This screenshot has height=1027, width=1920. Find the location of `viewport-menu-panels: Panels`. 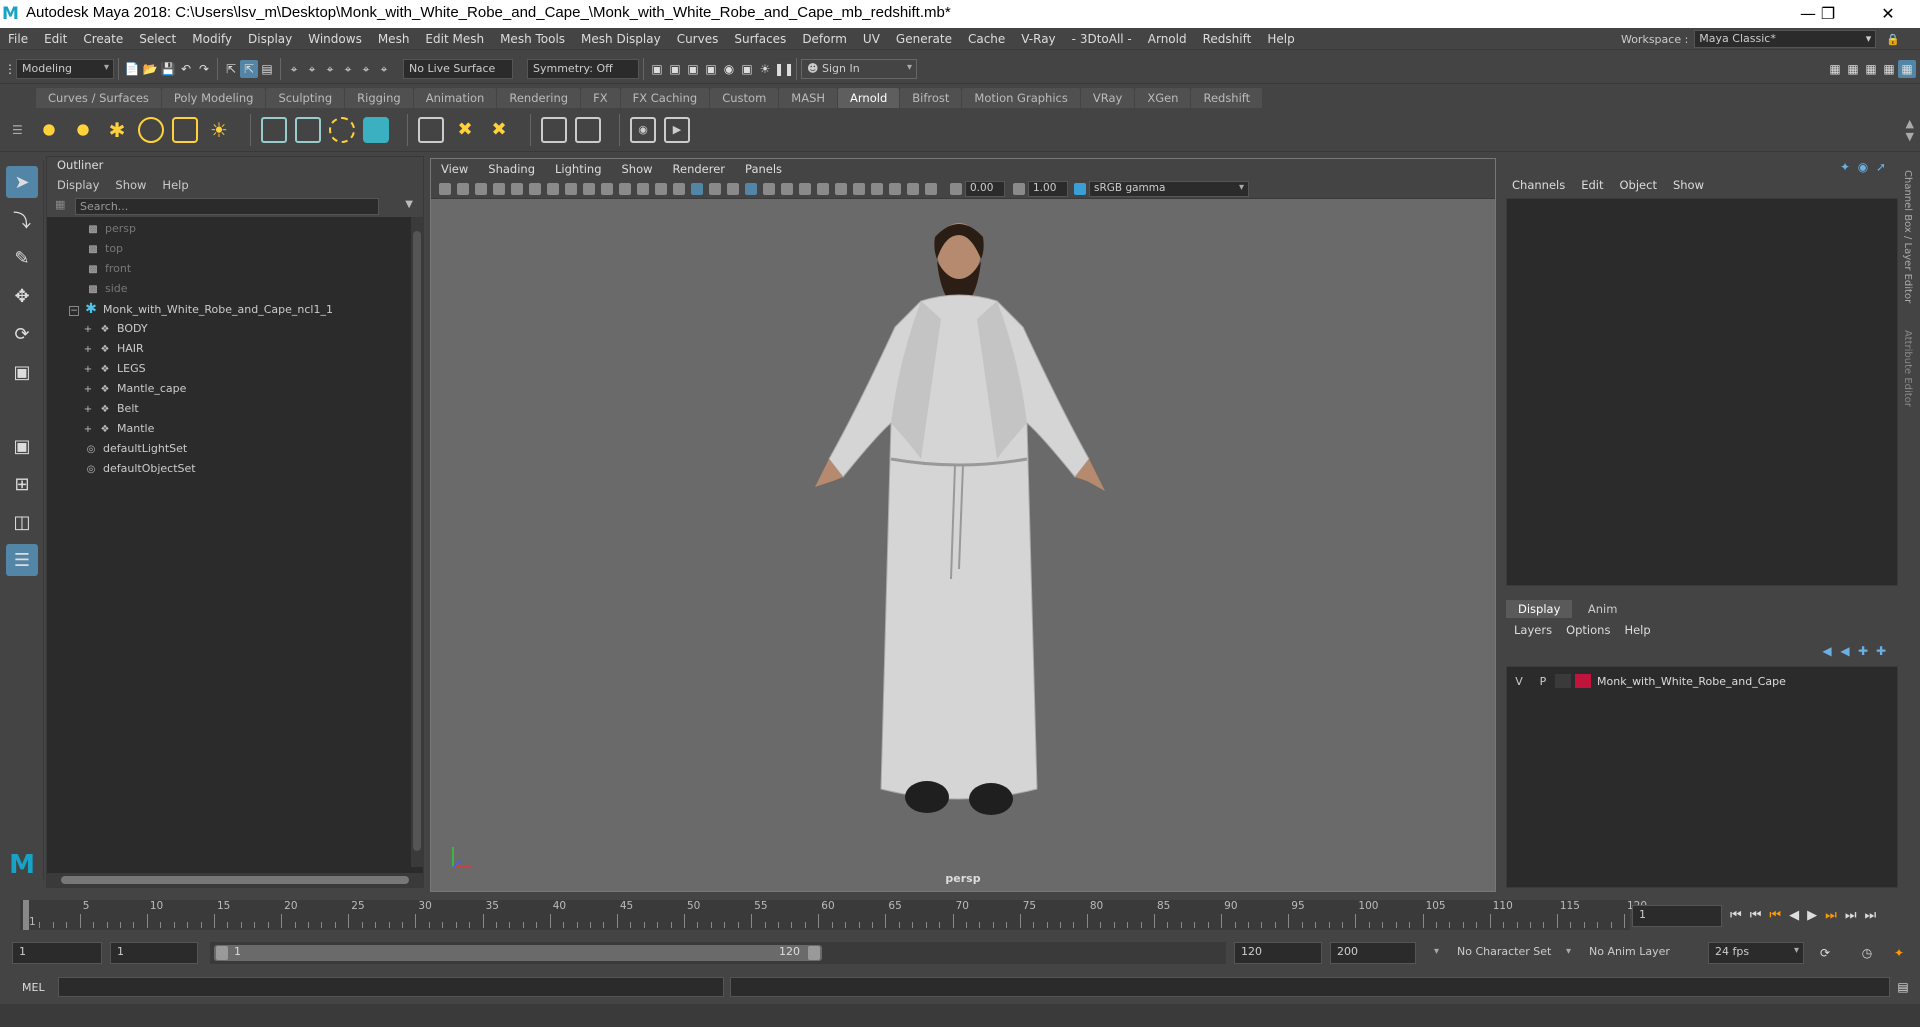

viewport-menu-panels: Panels is located at coordinates (763, 169).